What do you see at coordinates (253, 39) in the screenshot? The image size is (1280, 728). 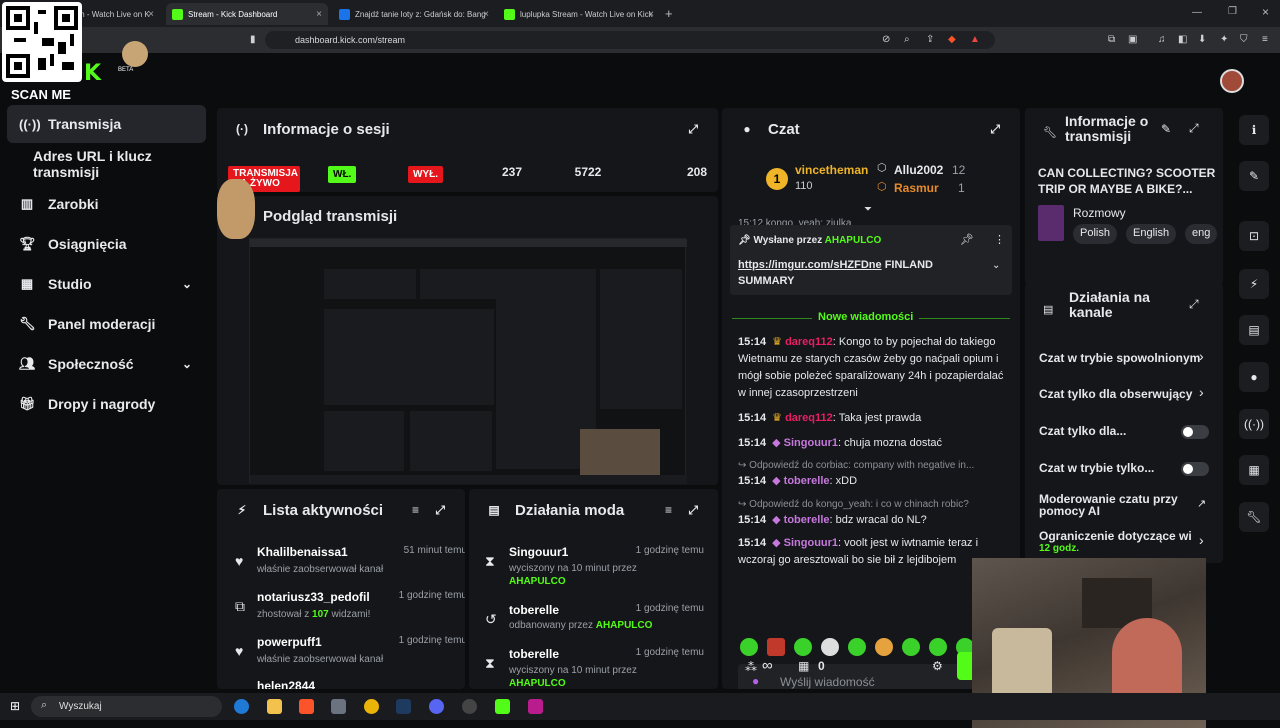 I see `bookmark-icon: ▮` at bounding box center [253, 39].